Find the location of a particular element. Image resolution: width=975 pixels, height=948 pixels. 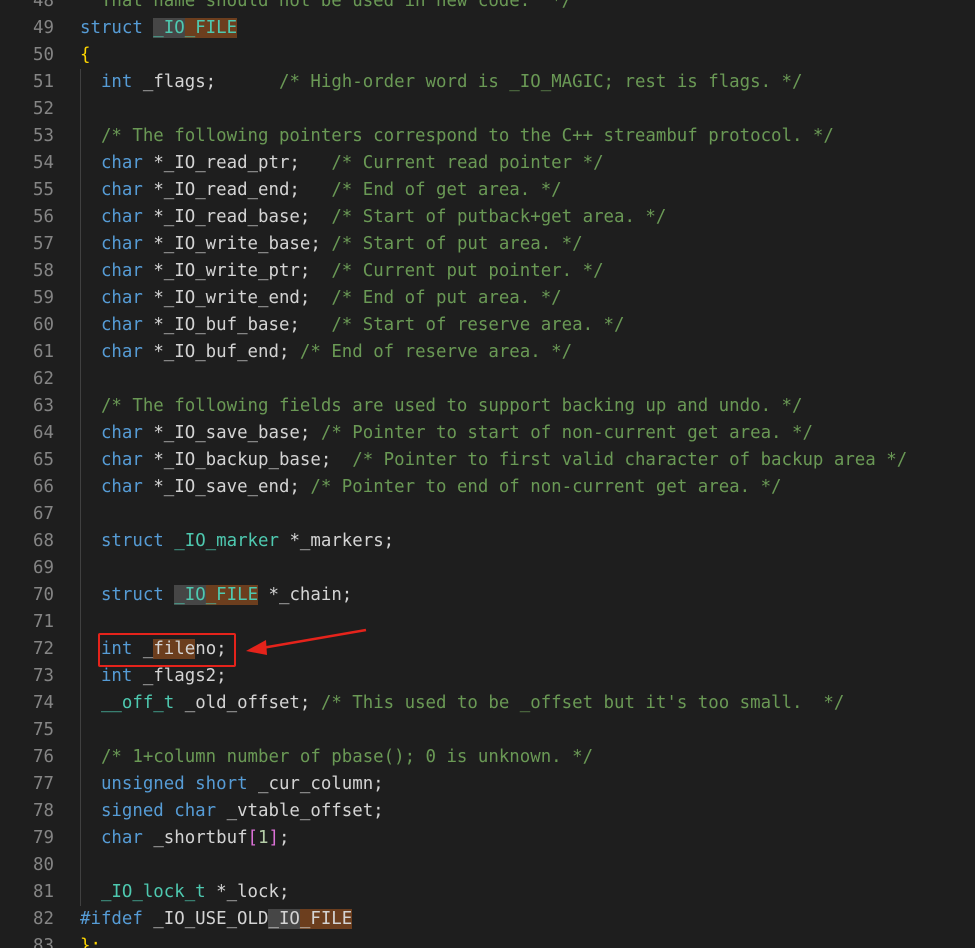

code-line: int _flags2; is located at coordinates (527, 676).